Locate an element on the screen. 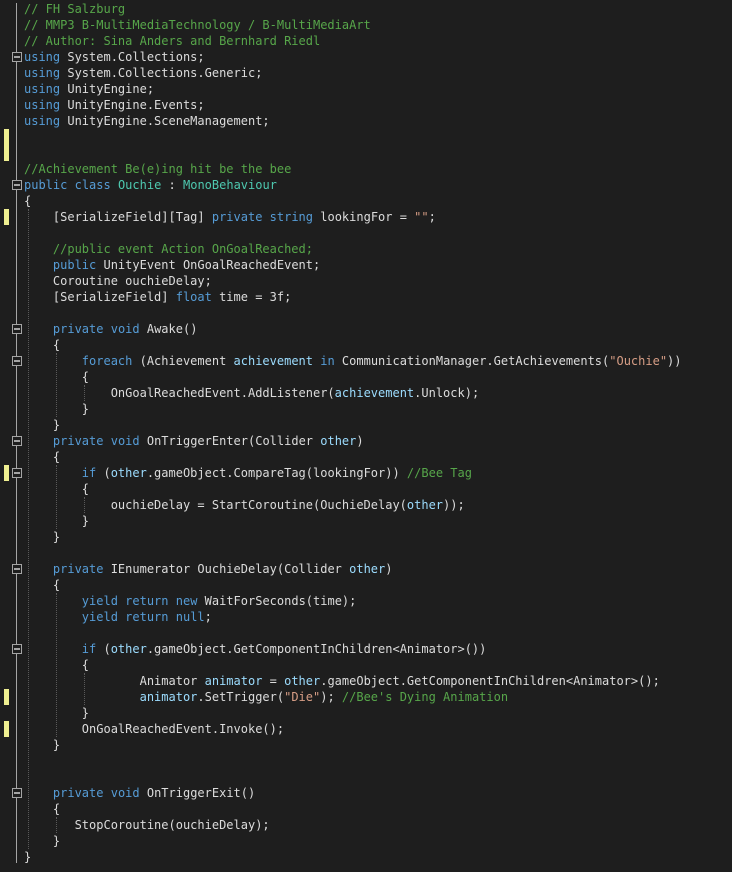 The height and width of the screenshot is (872, 732). code-line: using System.Collections.Generic; is located at coordinates (366, 73).